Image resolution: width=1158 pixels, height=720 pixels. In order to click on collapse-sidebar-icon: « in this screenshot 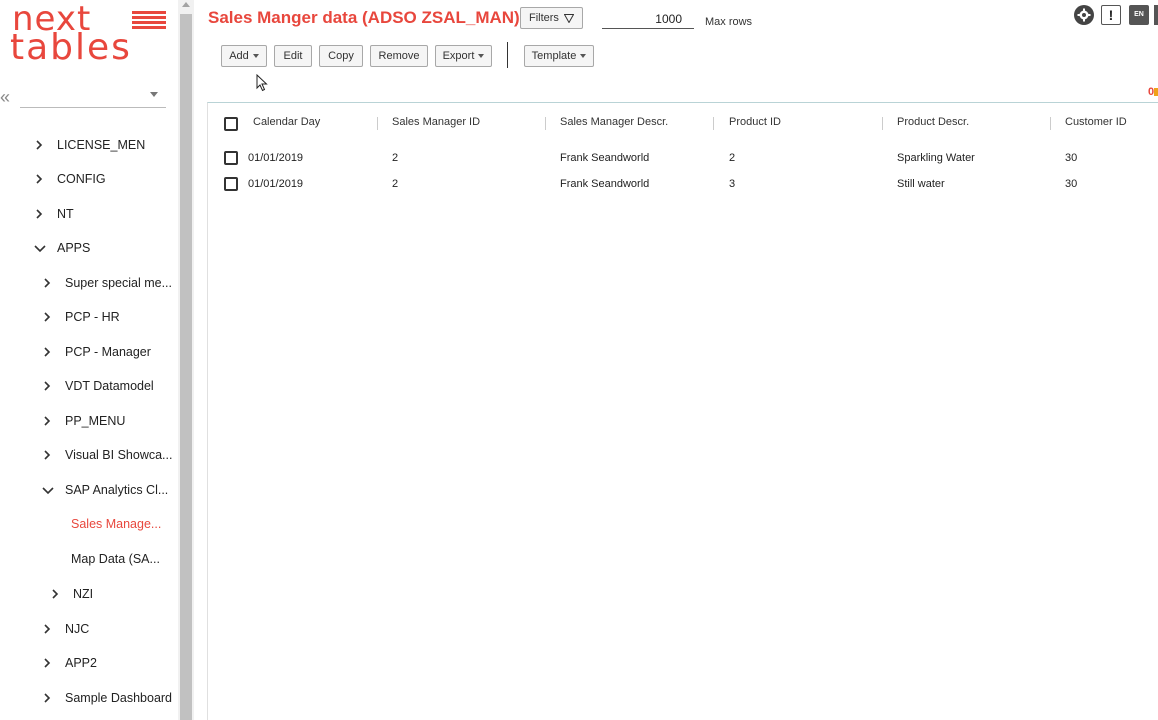, I will do `click(8, 97)`.